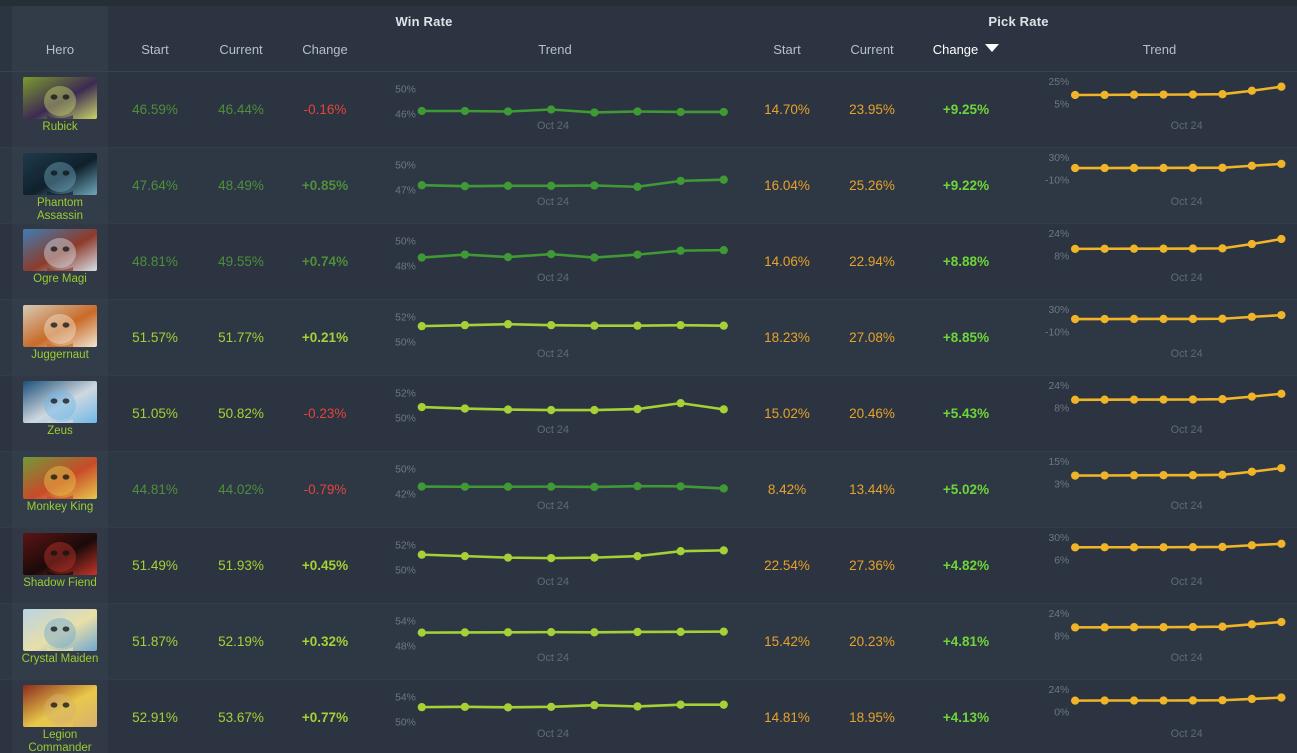  Describe the element at coordinates (872, 717) in the screenshot. I see `pick-rate-current: 18.95%` at that location.